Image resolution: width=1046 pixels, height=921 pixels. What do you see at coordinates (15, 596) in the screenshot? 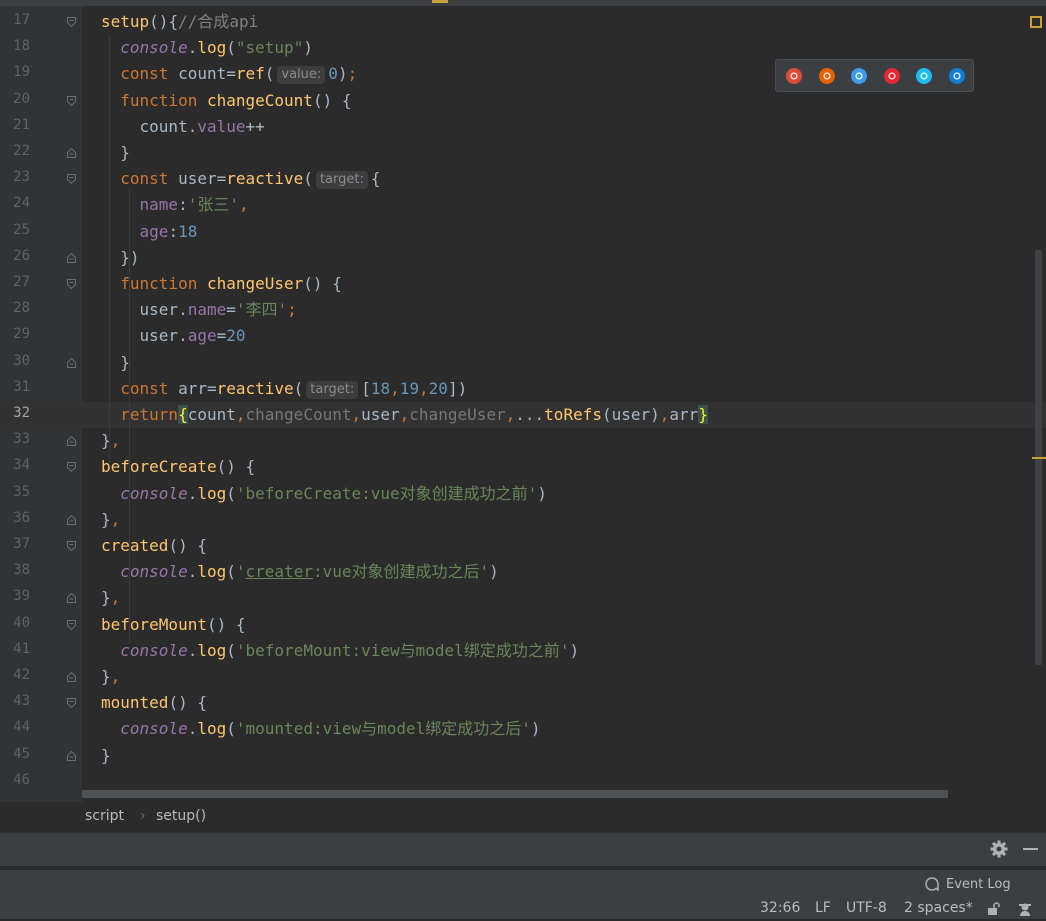
I see `line-number: 39` at bounding box center [15, 596].